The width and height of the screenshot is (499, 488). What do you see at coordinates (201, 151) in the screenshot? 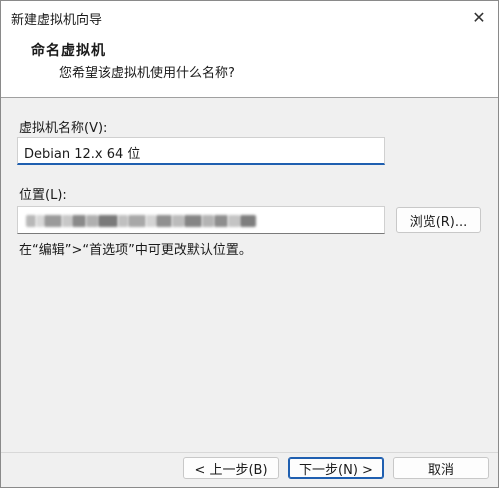
I see `vm-name-input: Debian 12.x 64 位` at bounding box center [201, 151].